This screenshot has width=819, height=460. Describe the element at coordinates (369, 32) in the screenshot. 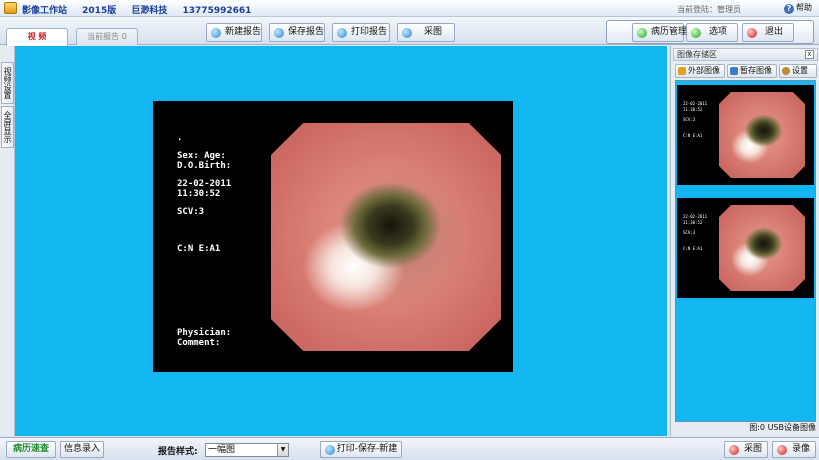

I see `print-report-label: 打印报告` at that location.